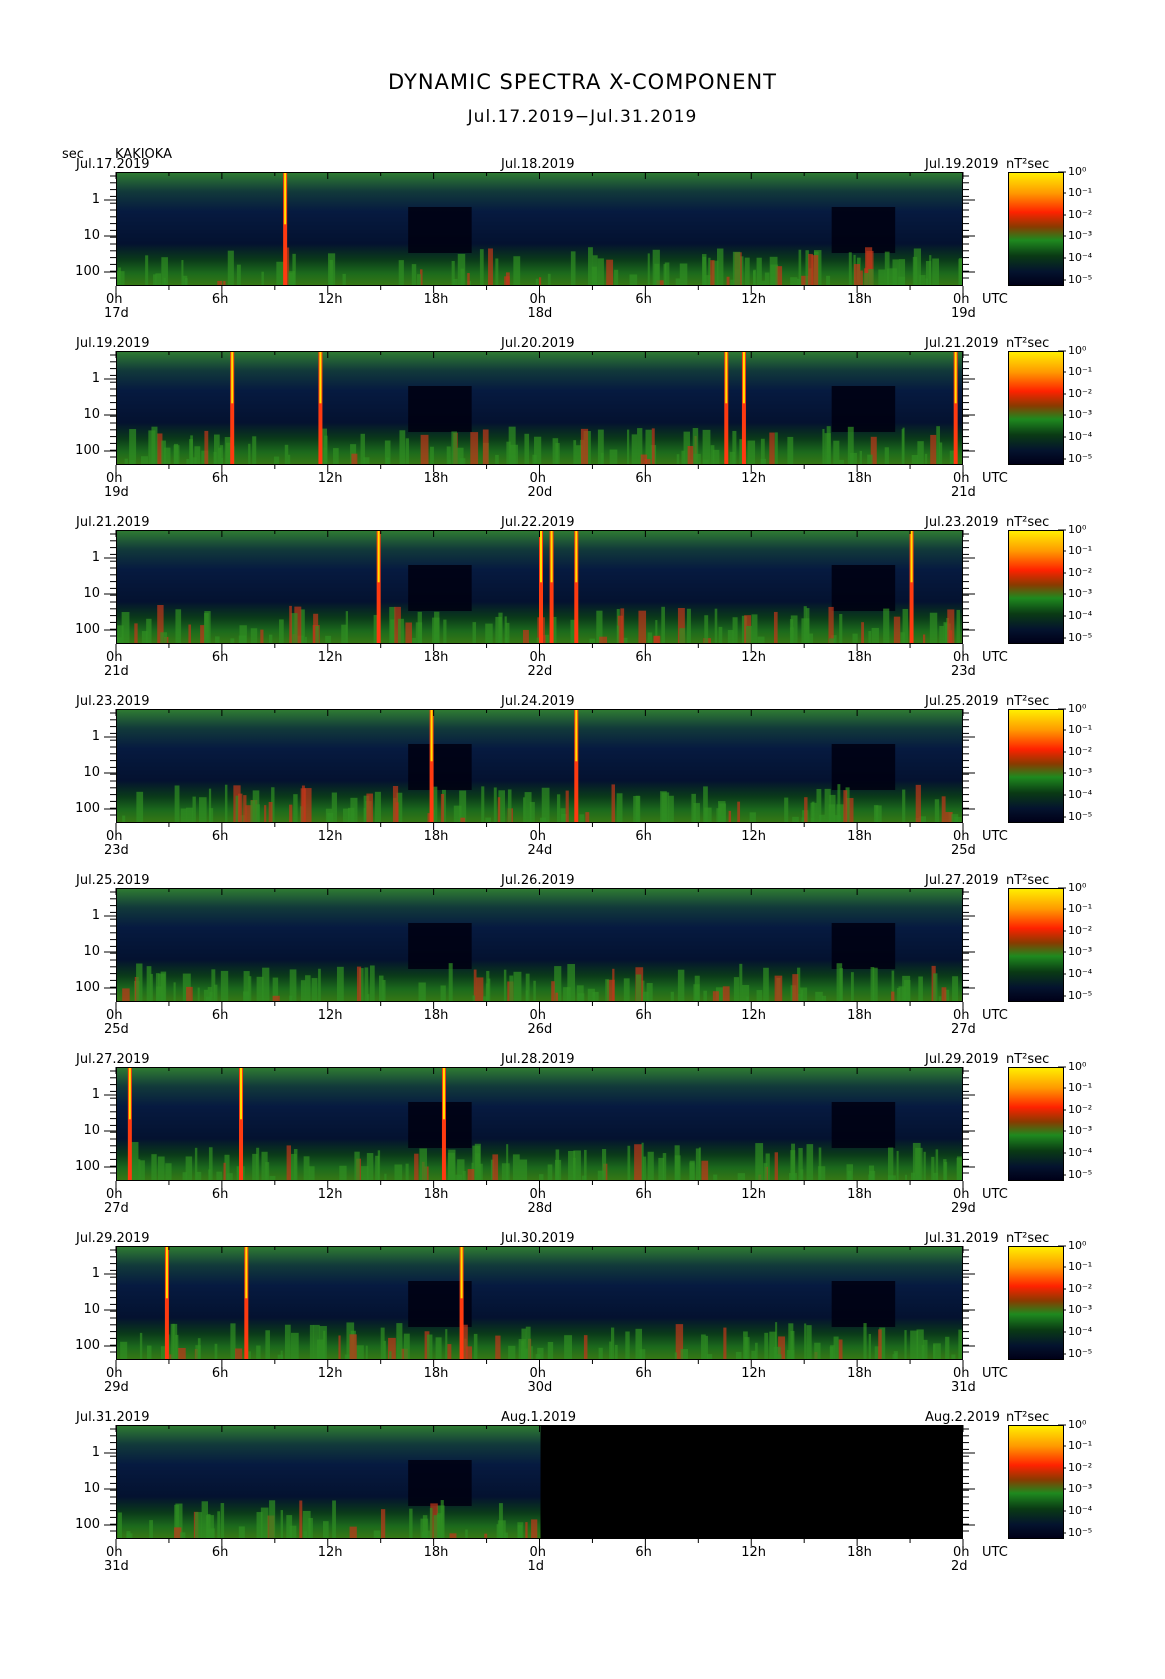  What do you see at coordinates (963, 492) in the screenshot?
I see `day-label: 21d` at bounding box center [963, 492].